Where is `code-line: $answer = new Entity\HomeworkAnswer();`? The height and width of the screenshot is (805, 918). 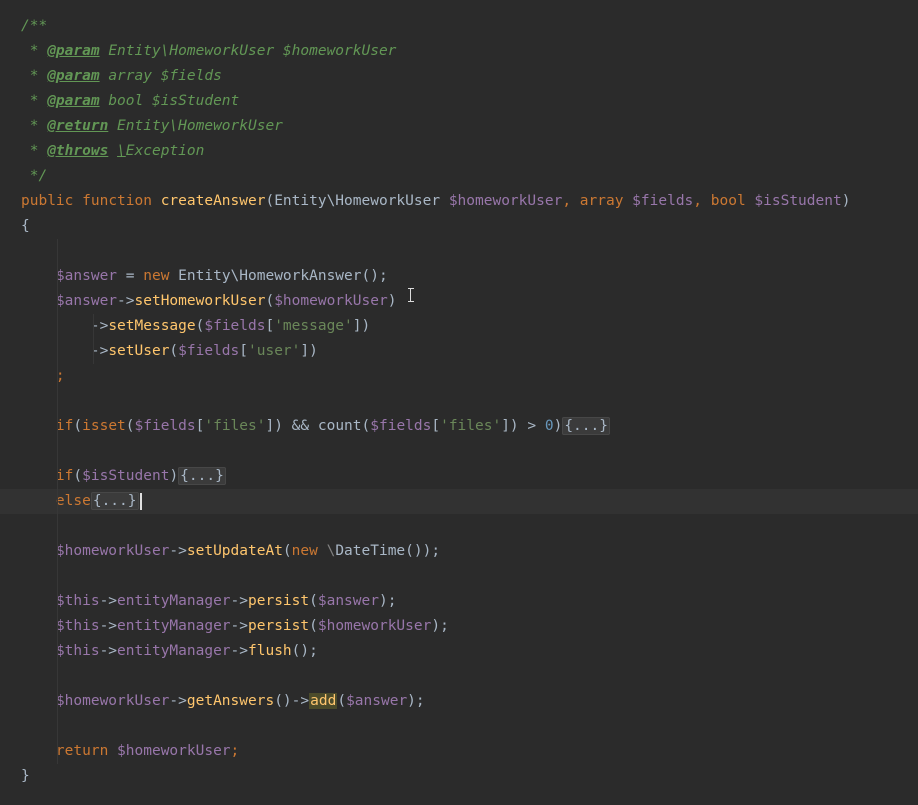 code-line: $answer = new Entity\HomeworkAnswer(); is located at coordinates (459, 276).